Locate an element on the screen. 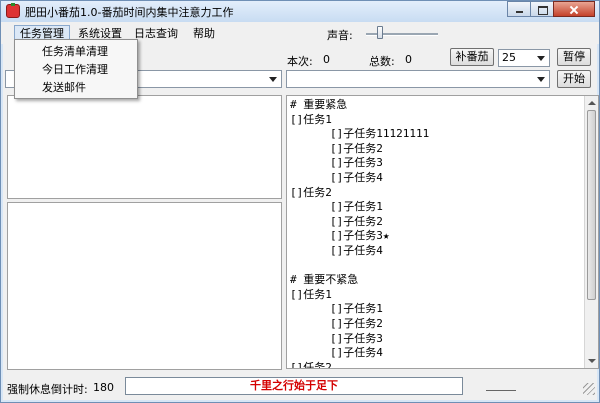 The width and height of the screenshot is (600, 403). rest-countdown-label: 强制休息倒计时: is located at coordinates (47, 389).